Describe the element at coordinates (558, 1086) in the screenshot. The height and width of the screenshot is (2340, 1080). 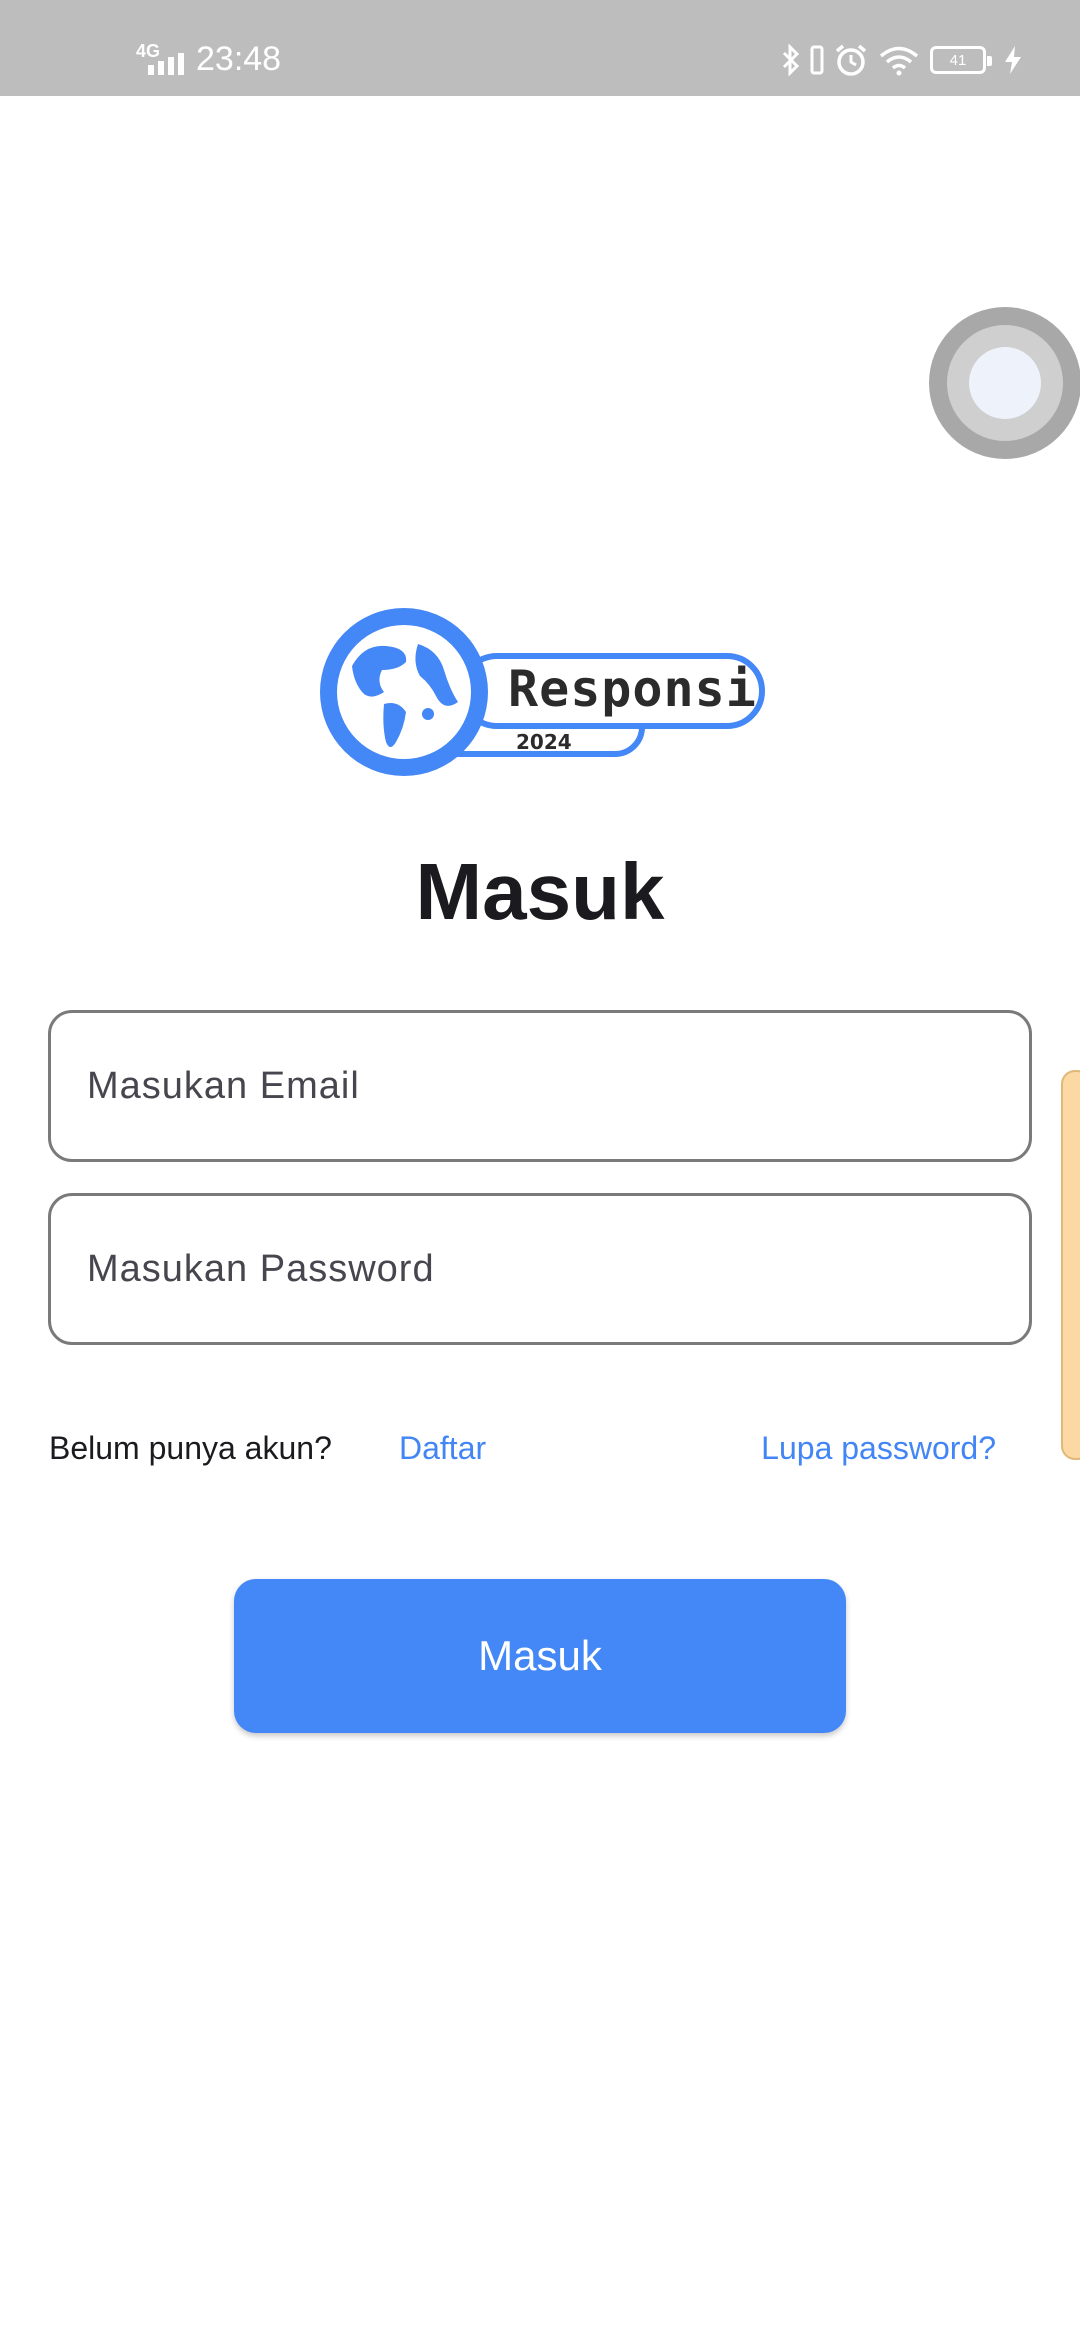
I see `email-input` at that location.